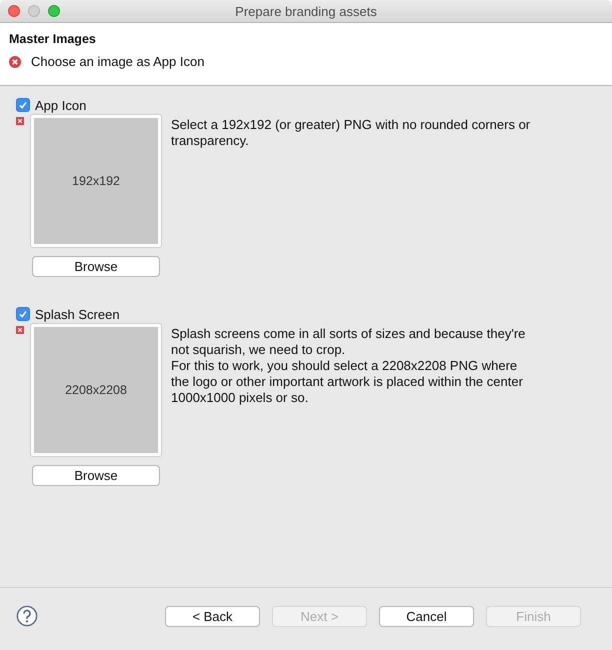 This screenshot has height=650, width=612. I want to click on wizard-button: Cancel, so click(426, 616).